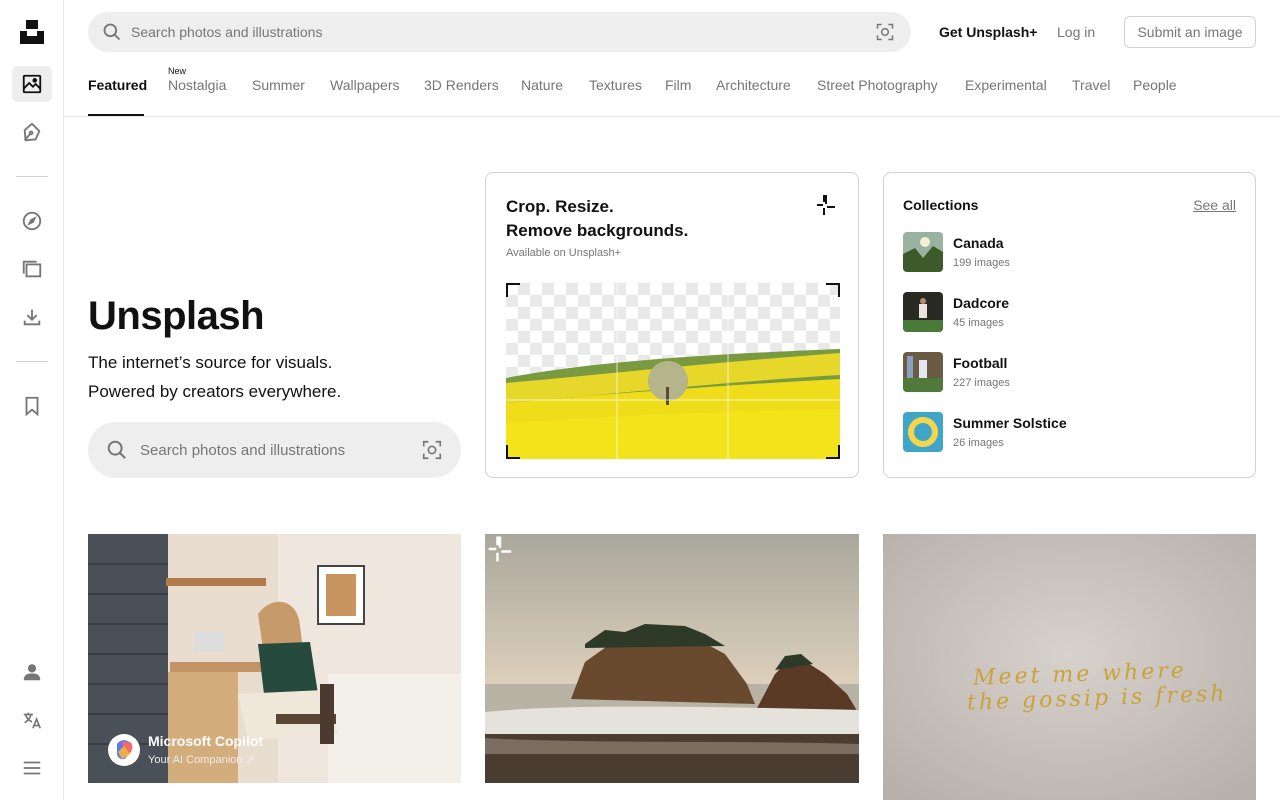 This screenshot has width=1280, height=800. I want to click on tab-street-photography: Street Photography, so click(877, 85).